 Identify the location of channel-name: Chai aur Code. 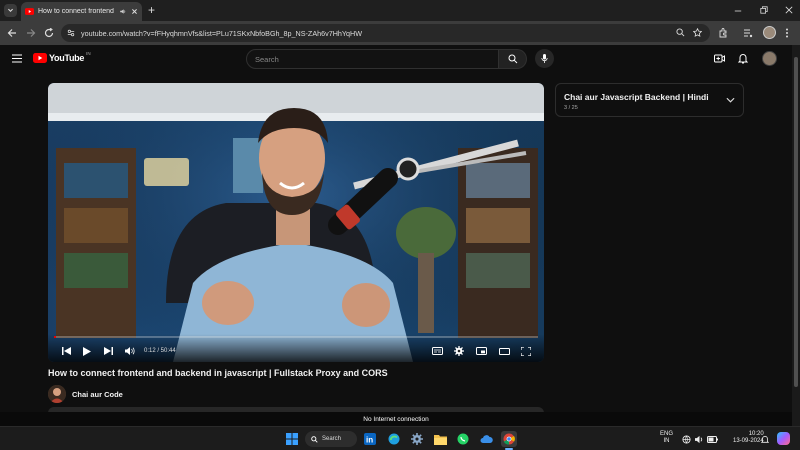
(97, 394).